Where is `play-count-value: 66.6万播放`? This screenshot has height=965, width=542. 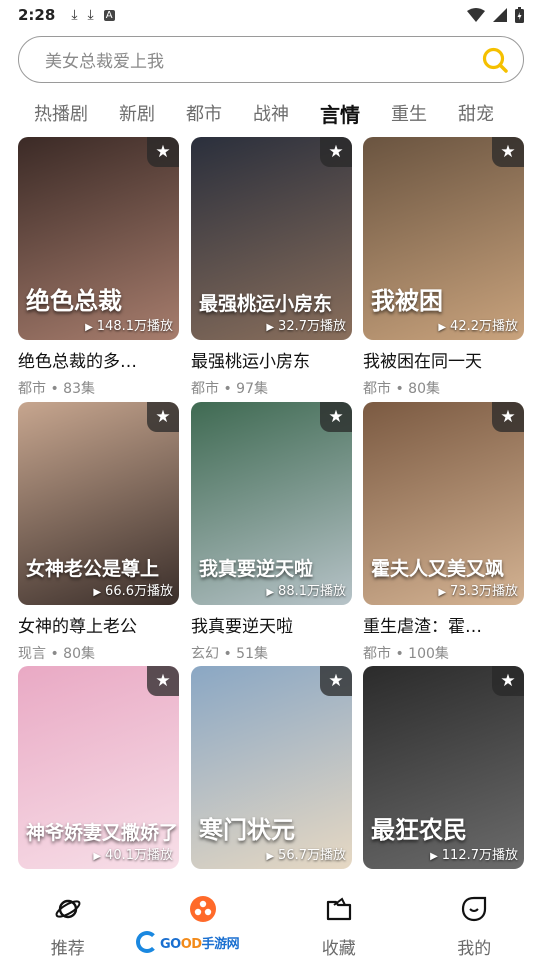 play-count-value: 66.6万播放 is located at coordinates (139, 591).